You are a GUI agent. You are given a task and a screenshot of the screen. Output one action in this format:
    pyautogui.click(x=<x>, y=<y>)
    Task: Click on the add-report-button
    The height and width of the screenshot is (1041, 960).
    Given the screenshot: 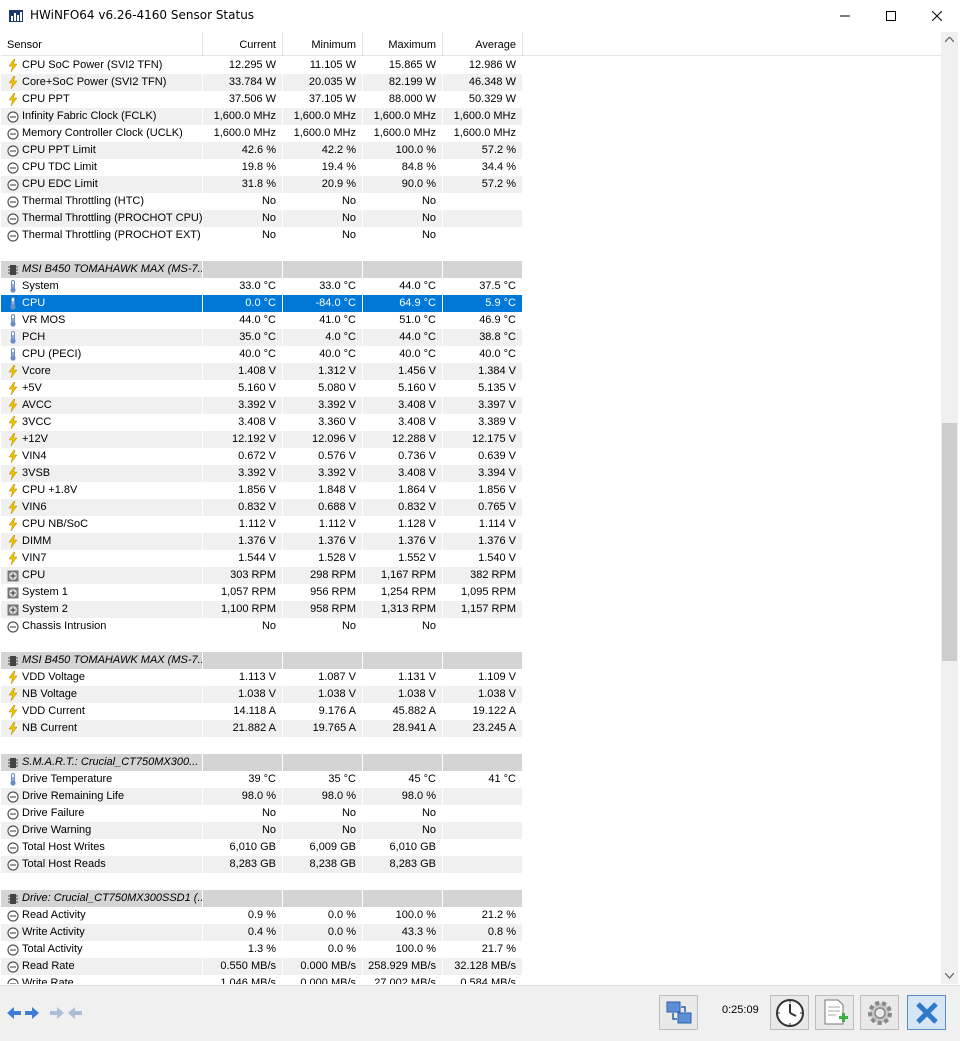 What is the action you would take?
    pyautogui.click(x=834, y=1012)
    